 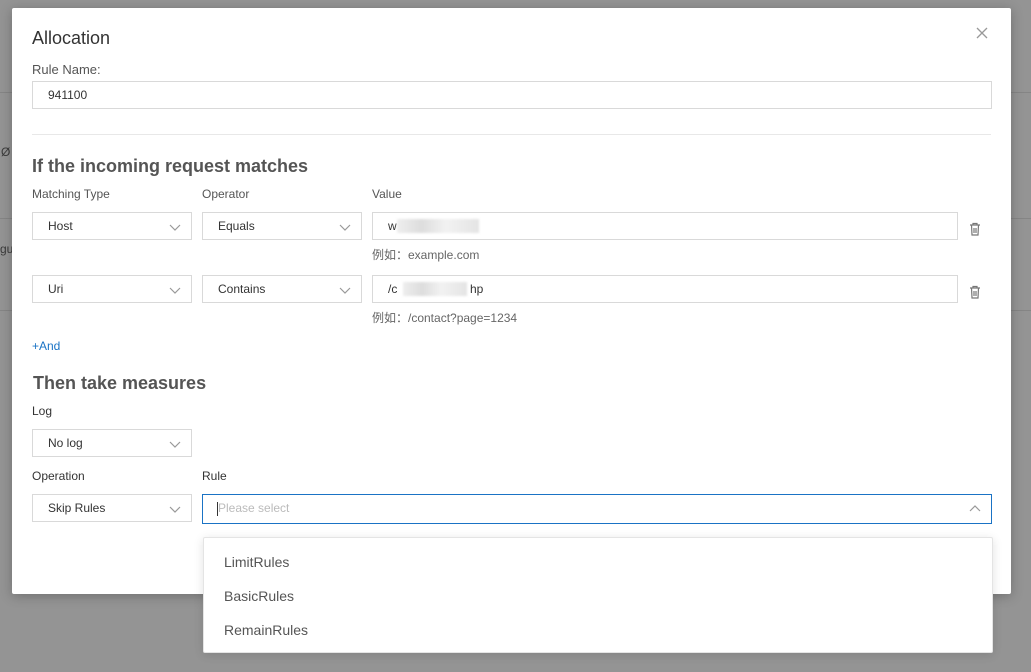 I want to click on rule-name-value: 941100, so click(x=68, y=95).